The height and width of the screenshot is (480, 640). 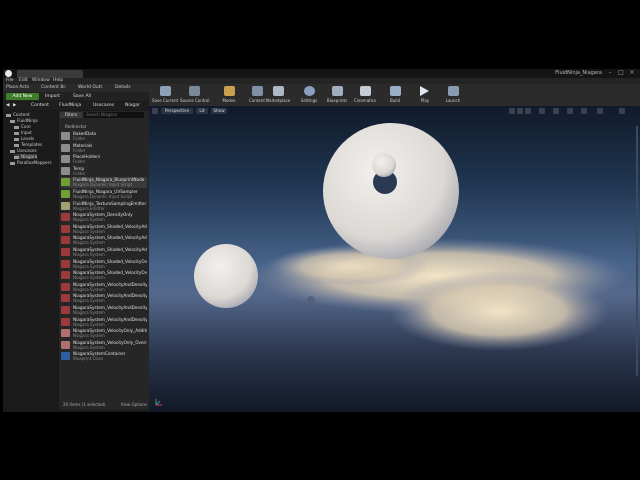 What do you see at coordinates (194, 91) in the screenshot?
I see `source-control-icon` at bounding box center [194, 91].